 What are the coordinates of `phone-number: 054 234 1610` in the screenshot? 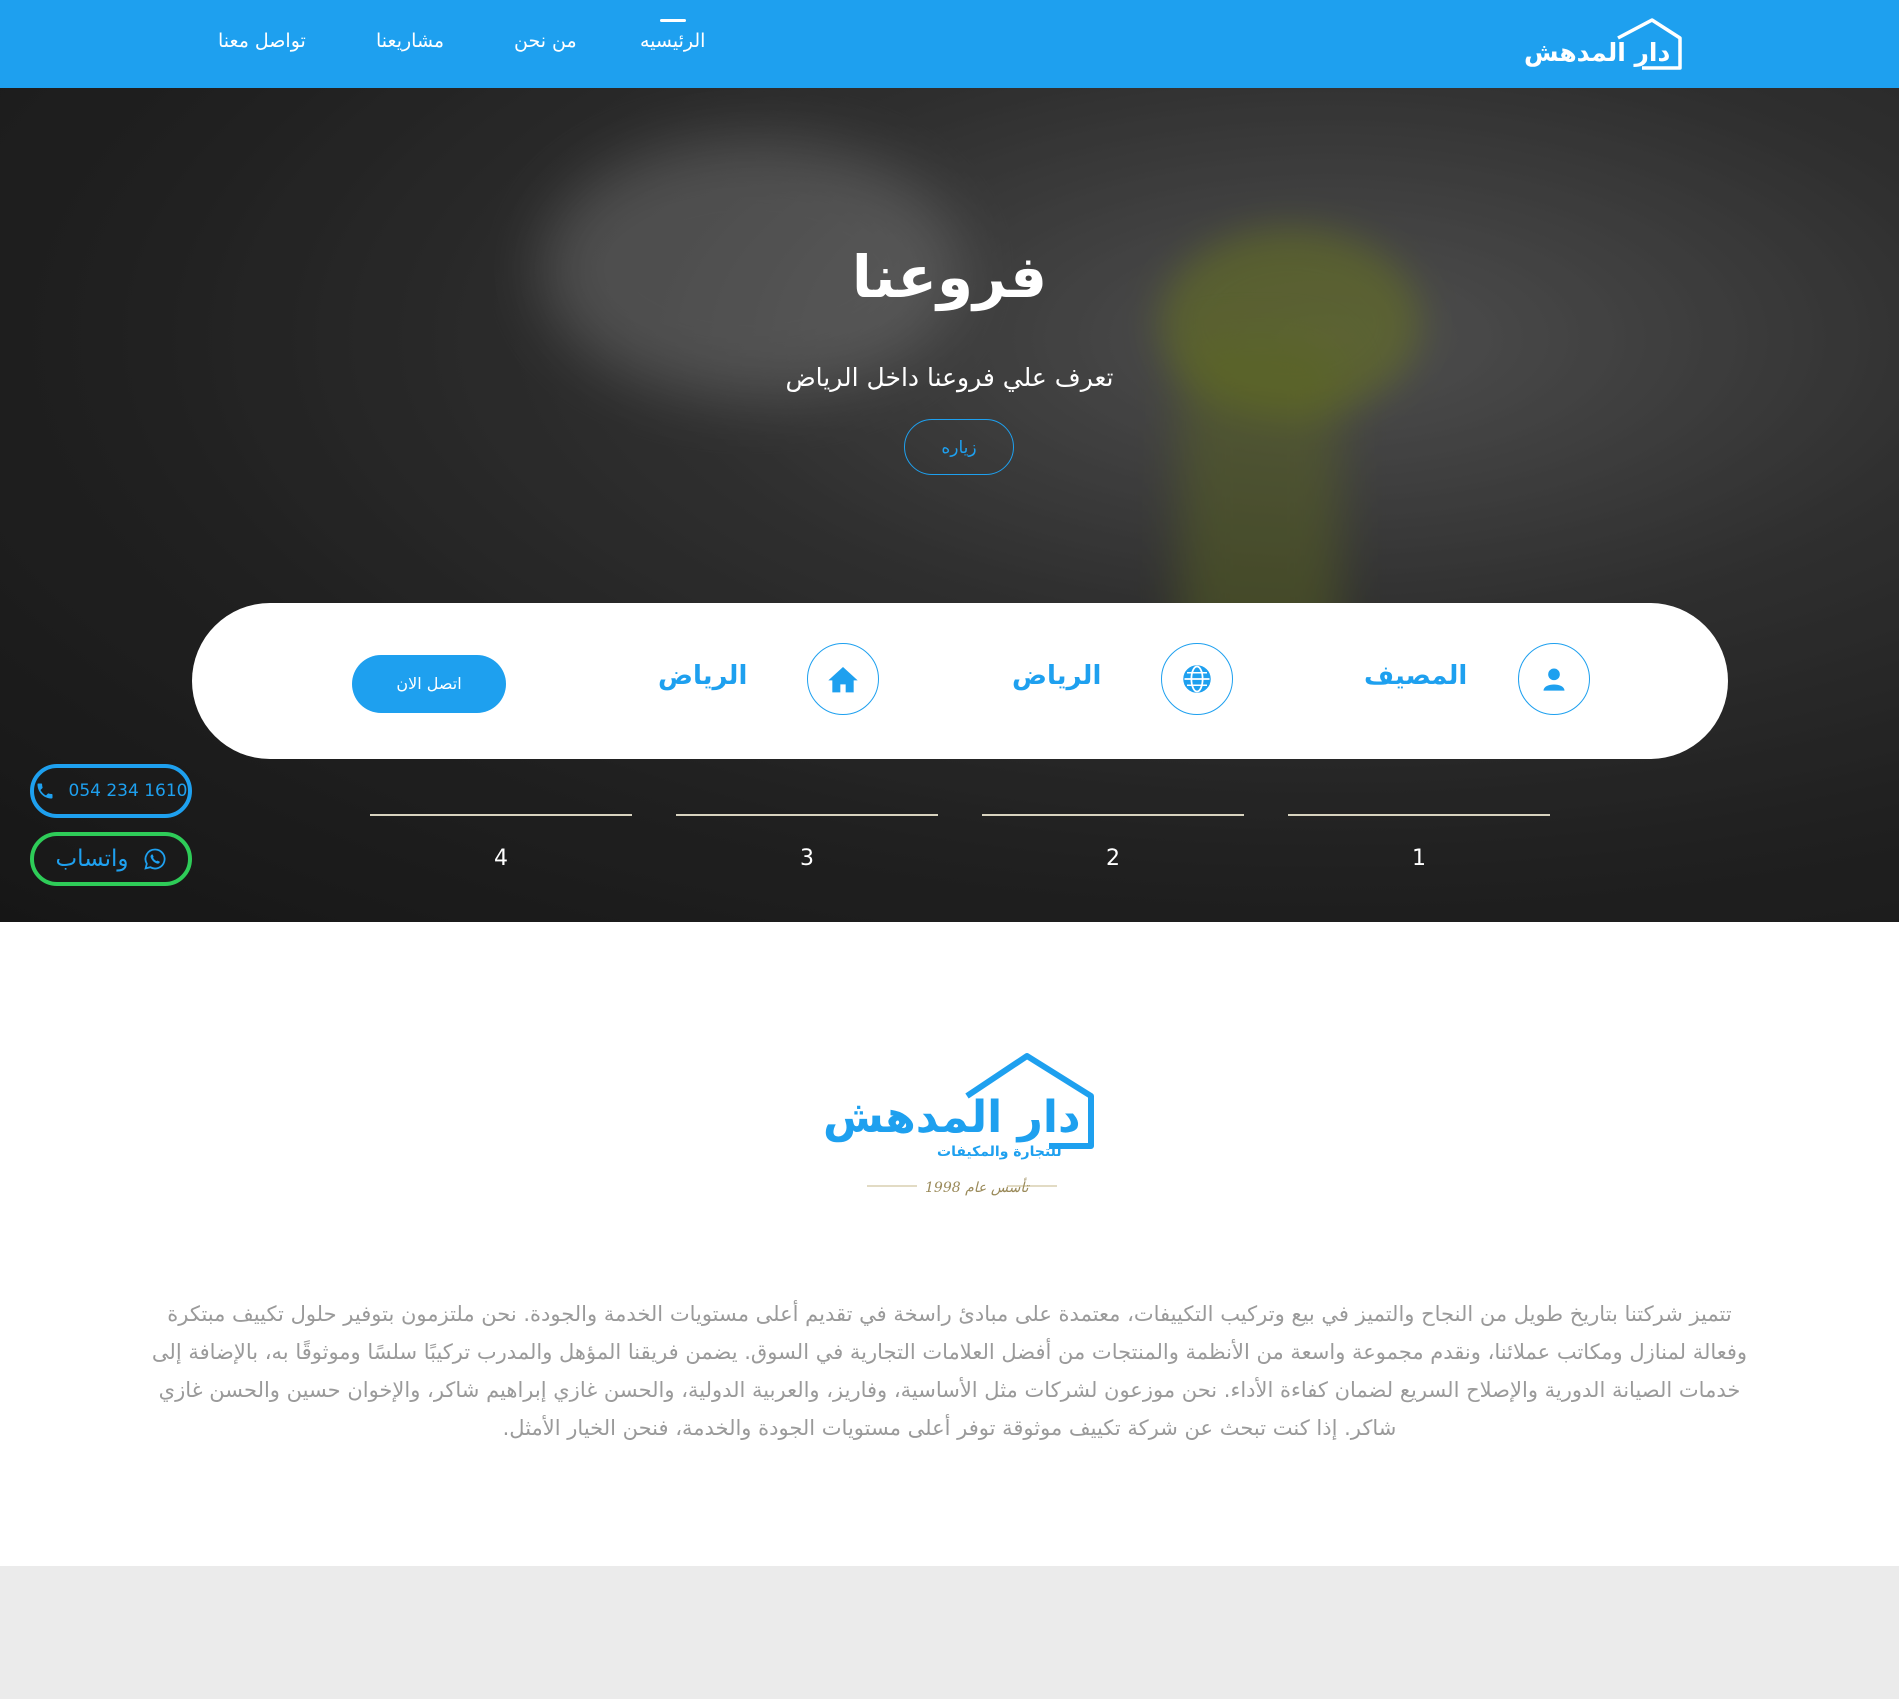 It's located at (128, 791).